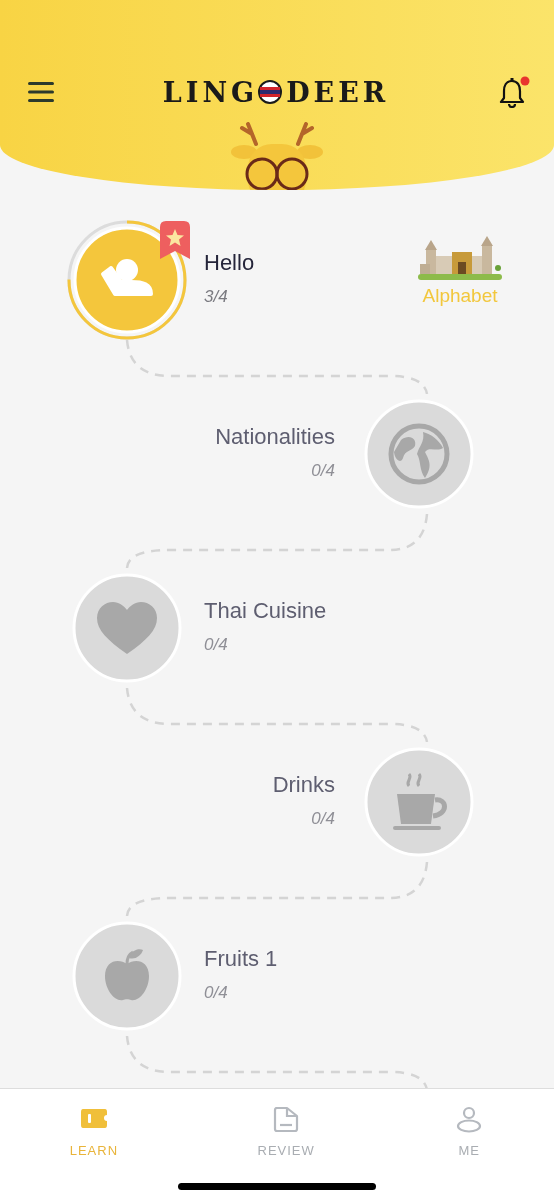 The image size is (554, 1200). What do you see at coordinates (303, 785) in the screenshot?
I see `lesson-title: Drinks` at bounding box center [303, 785].